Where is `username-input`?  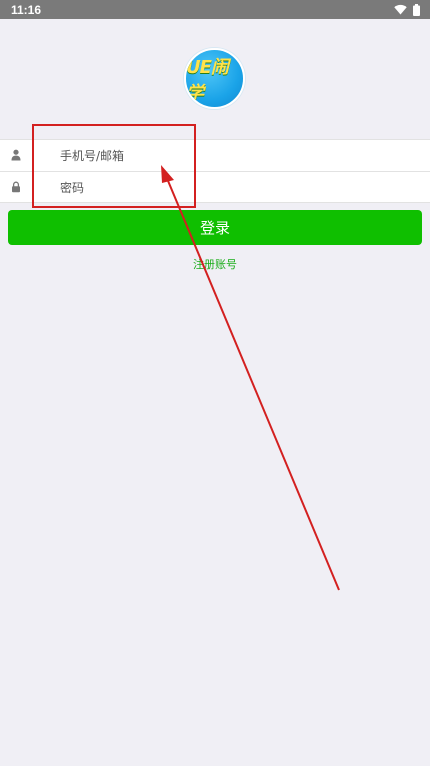 username-input is located at coordinates (235, 156).